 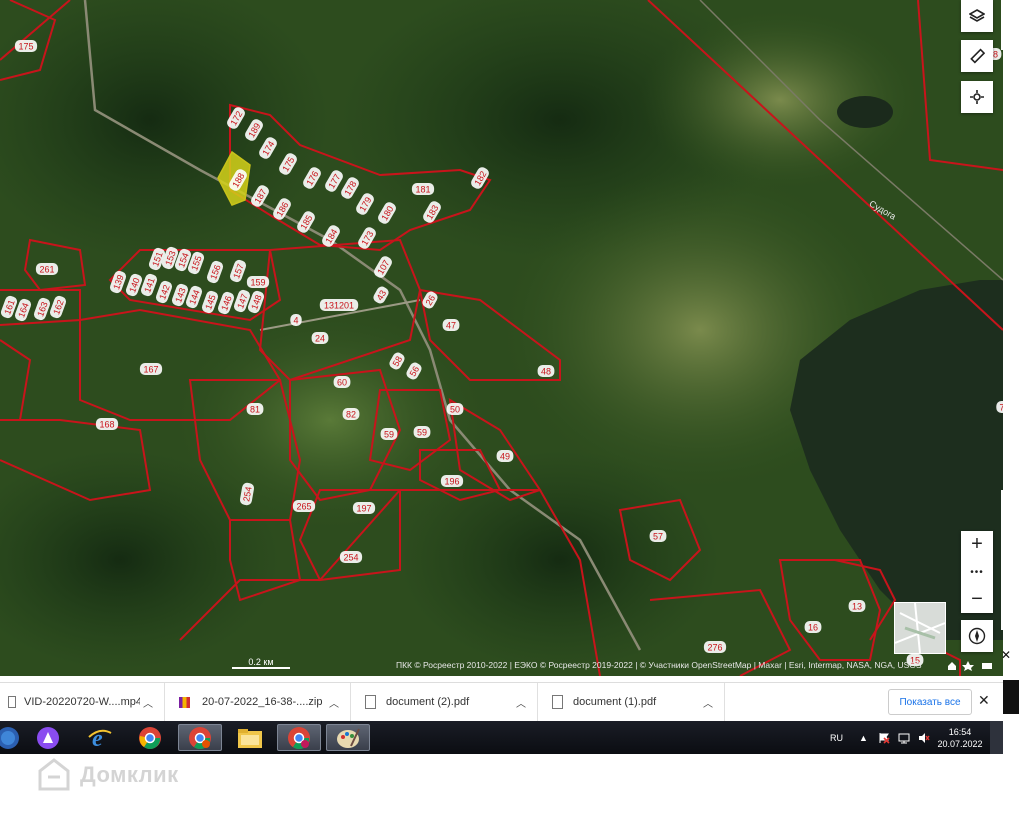 What do you see at coordinates (444, 702) in the screenshot?
I see `download-item: document (2).pdf ︿` at bounding box center [444, 702].